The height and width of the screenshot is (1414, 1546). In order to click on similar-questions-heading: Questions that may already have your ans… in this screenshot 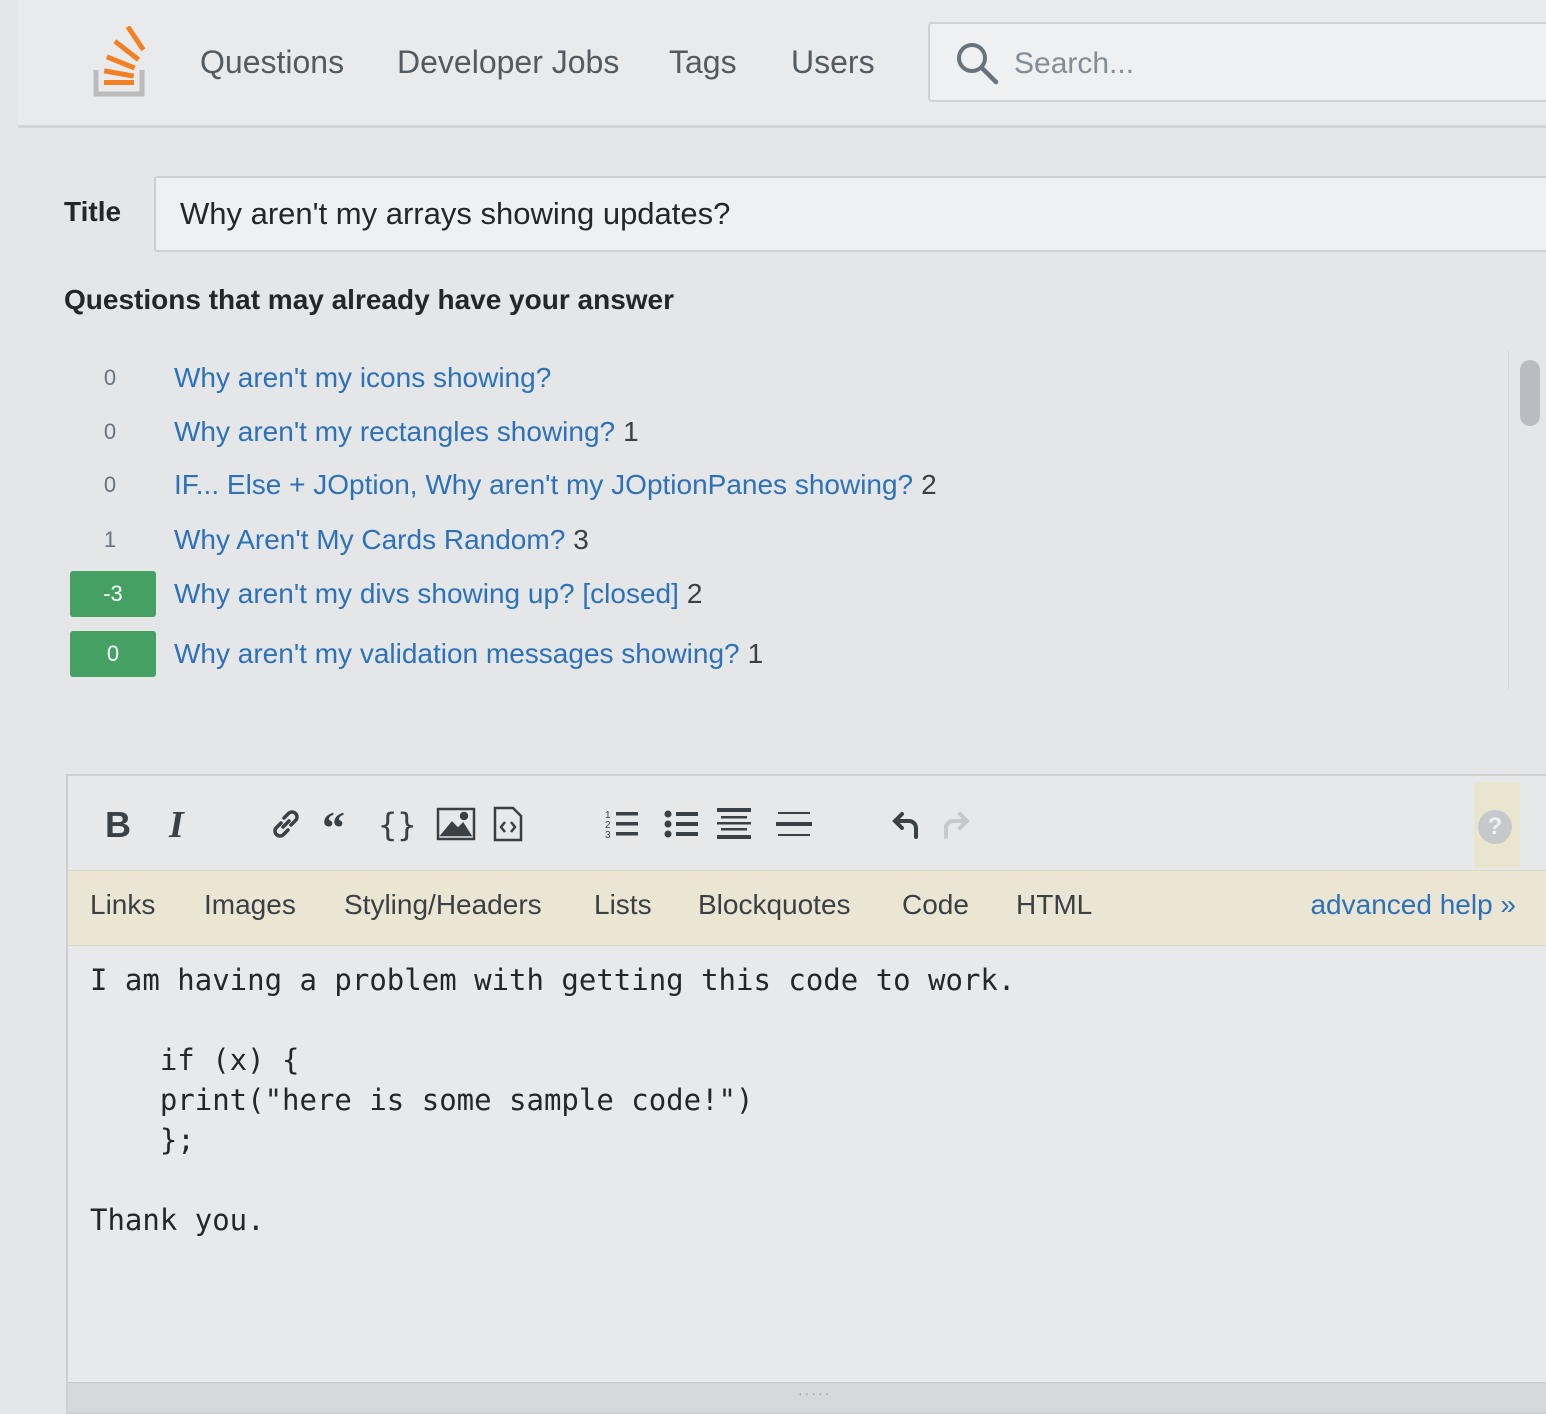, I will do `click(369, 299)`.